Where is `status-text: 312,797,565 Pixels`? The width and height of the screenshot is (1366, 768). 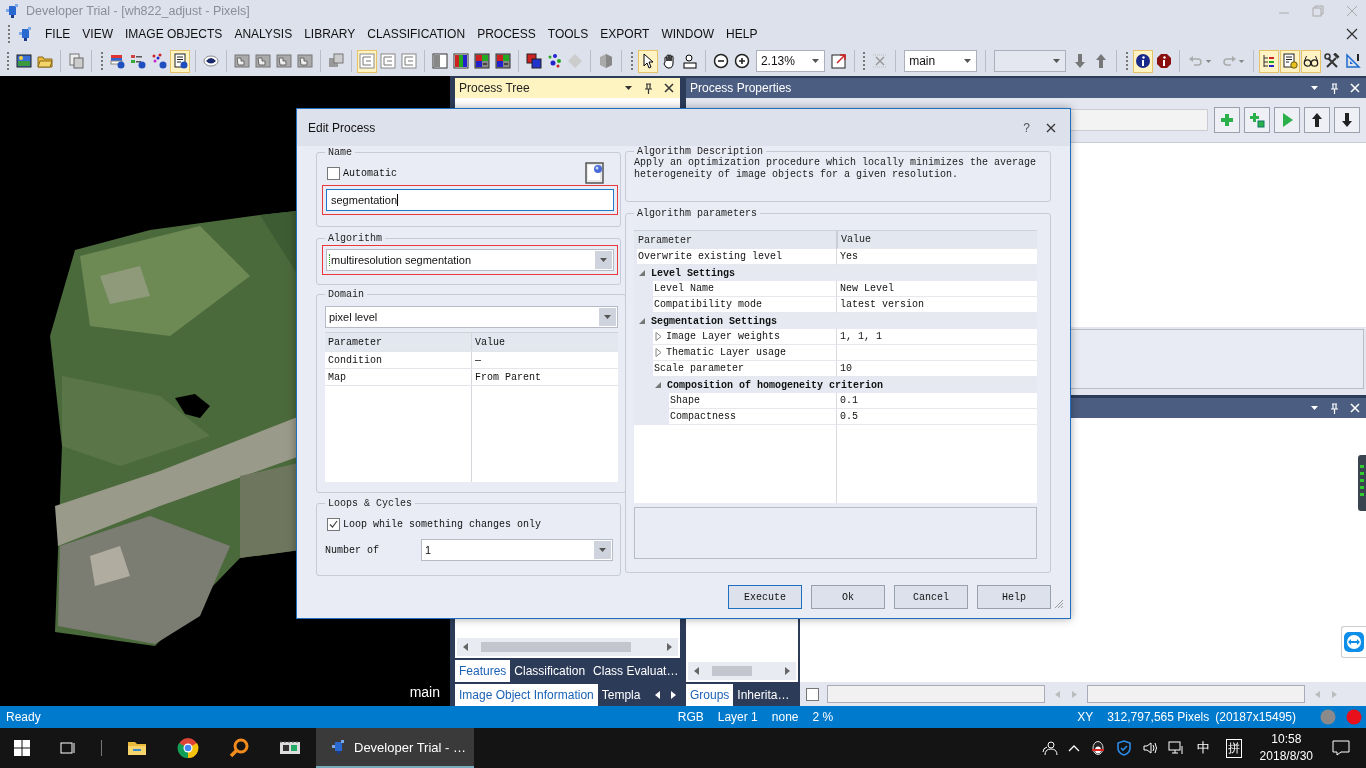
status-text: 312,797,565 Pixels is located at coordinates (1158, 717).